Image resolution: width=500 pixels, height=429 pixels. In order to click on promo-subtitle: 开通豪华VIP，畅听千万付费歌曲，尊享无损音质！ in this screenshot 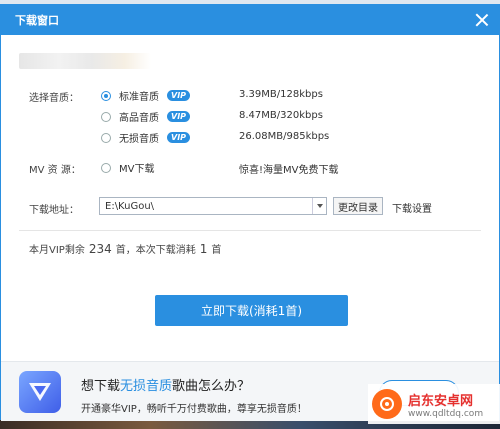, I will do `click(194, 409)`.